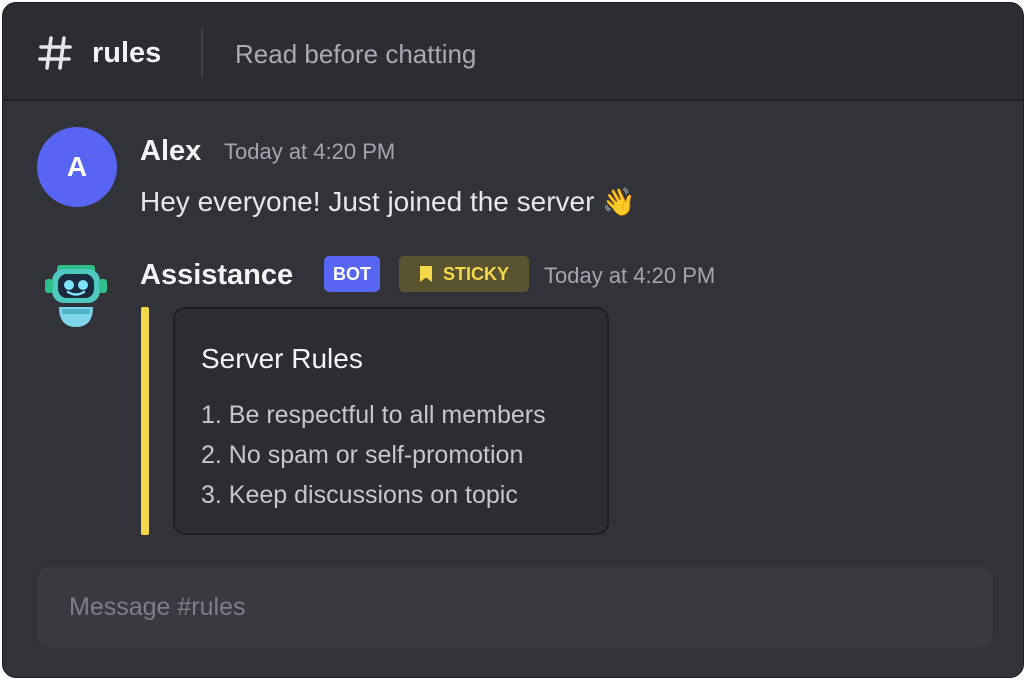  I want to click on message-input, so click(515, 607).